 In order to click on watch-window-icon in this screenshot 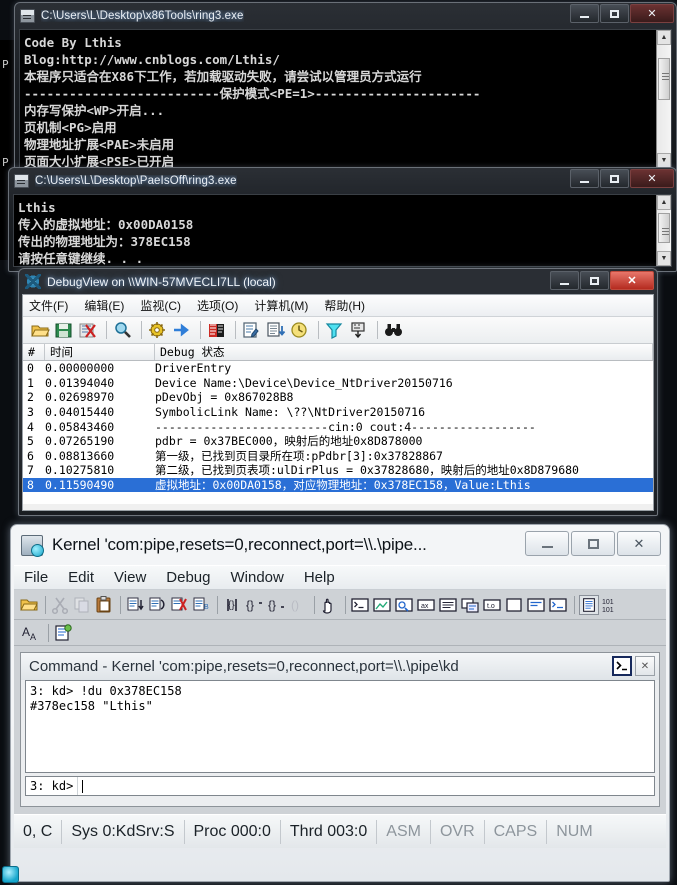, I will do `click(382, 605)`.